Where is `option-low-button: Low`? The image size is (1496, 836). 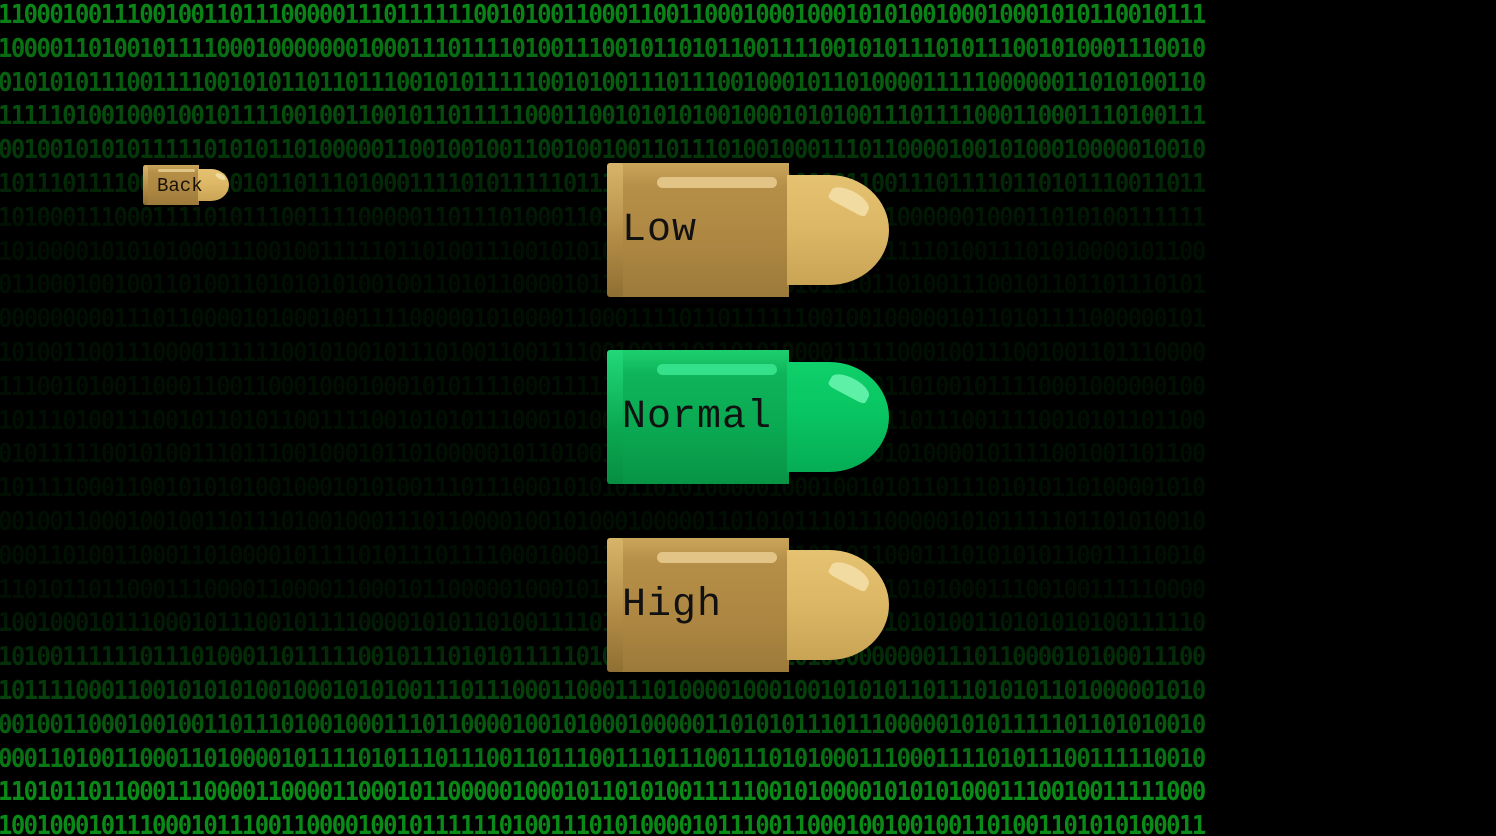 option-low-button: Low is located at coordinates (748, 230).